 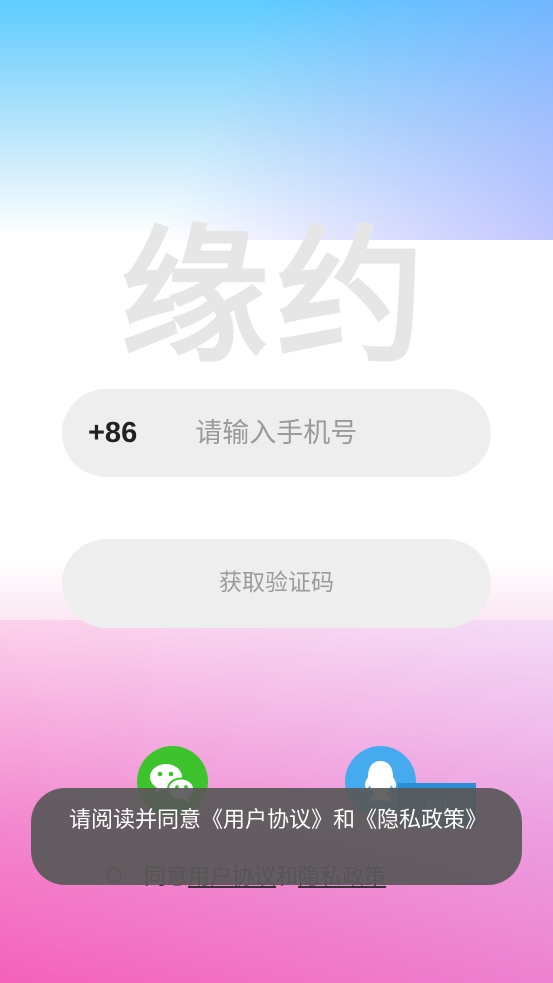 What do you see at coordinates (276, 297) in the screenshot?
I see `app-logo: 缘约` at bounding box center [276, 297].